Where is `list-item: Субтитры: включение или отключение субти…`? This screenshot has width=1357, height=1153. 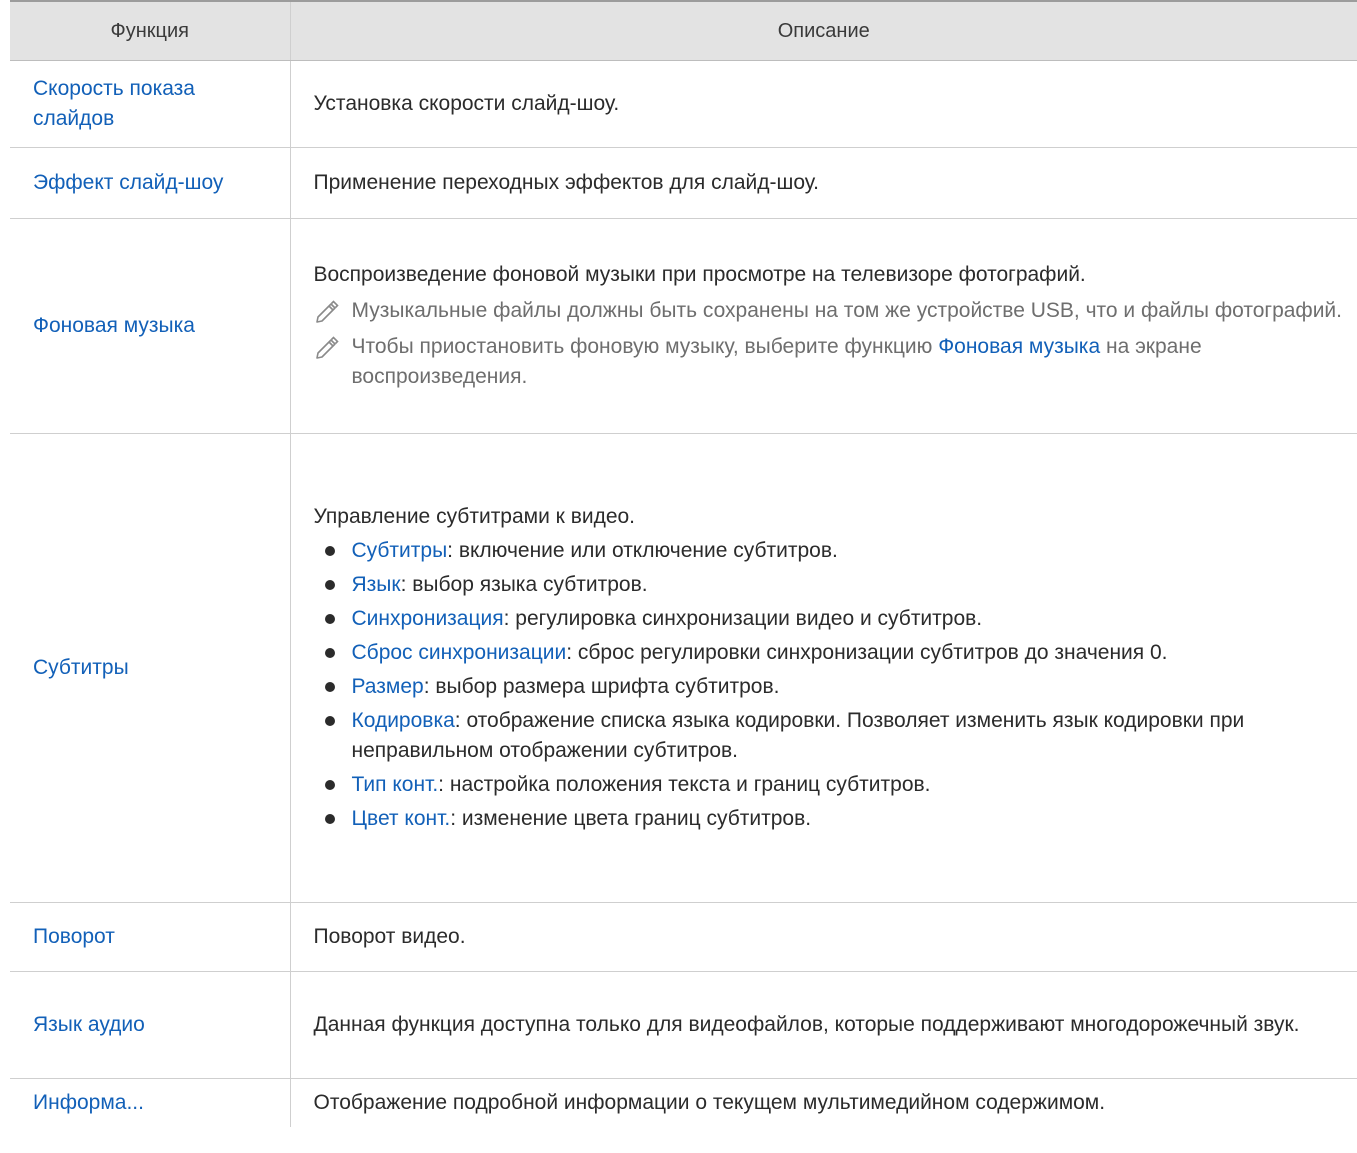
list-item: Субтитры: включение или отключение субти… is located at coordinates (830, 551).